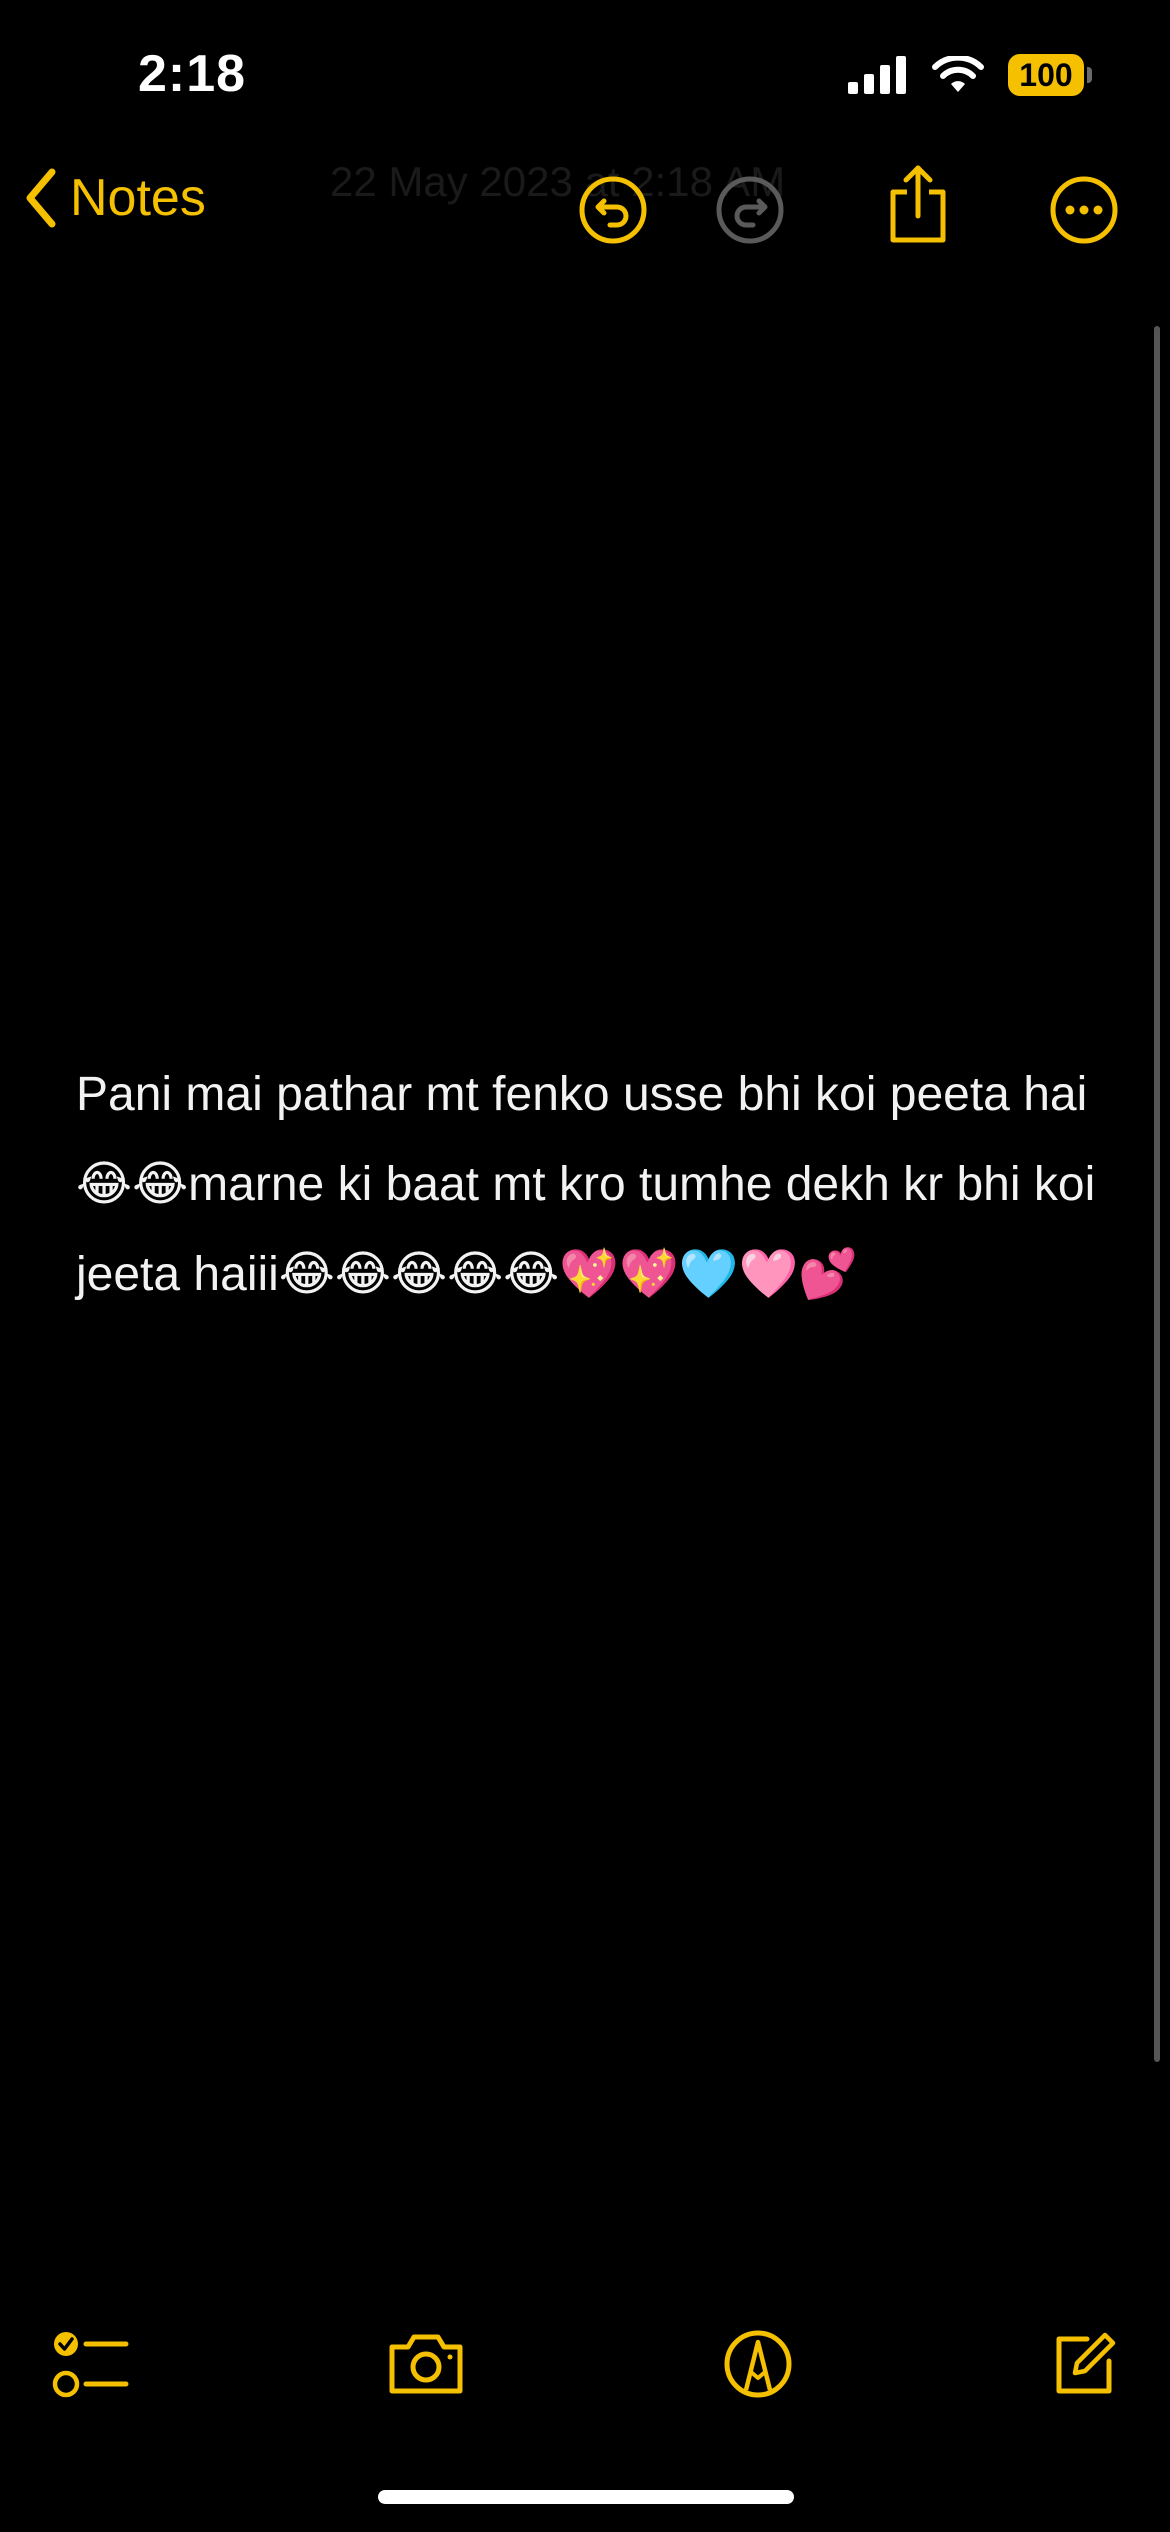  I want to click on status-time: 2:18, so click(192, 74).